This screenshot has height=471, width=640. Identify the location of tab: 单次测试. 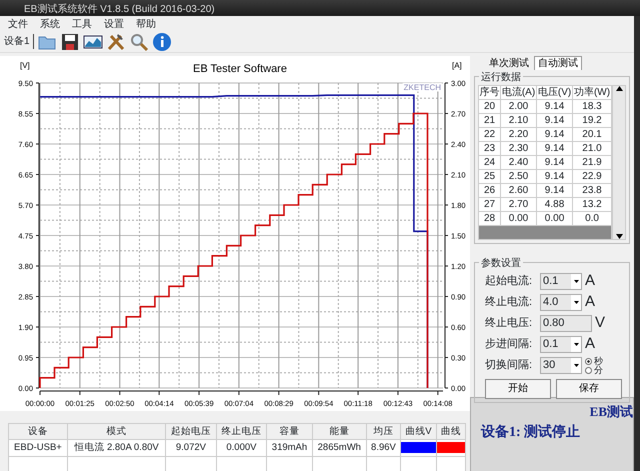
(509, 63).